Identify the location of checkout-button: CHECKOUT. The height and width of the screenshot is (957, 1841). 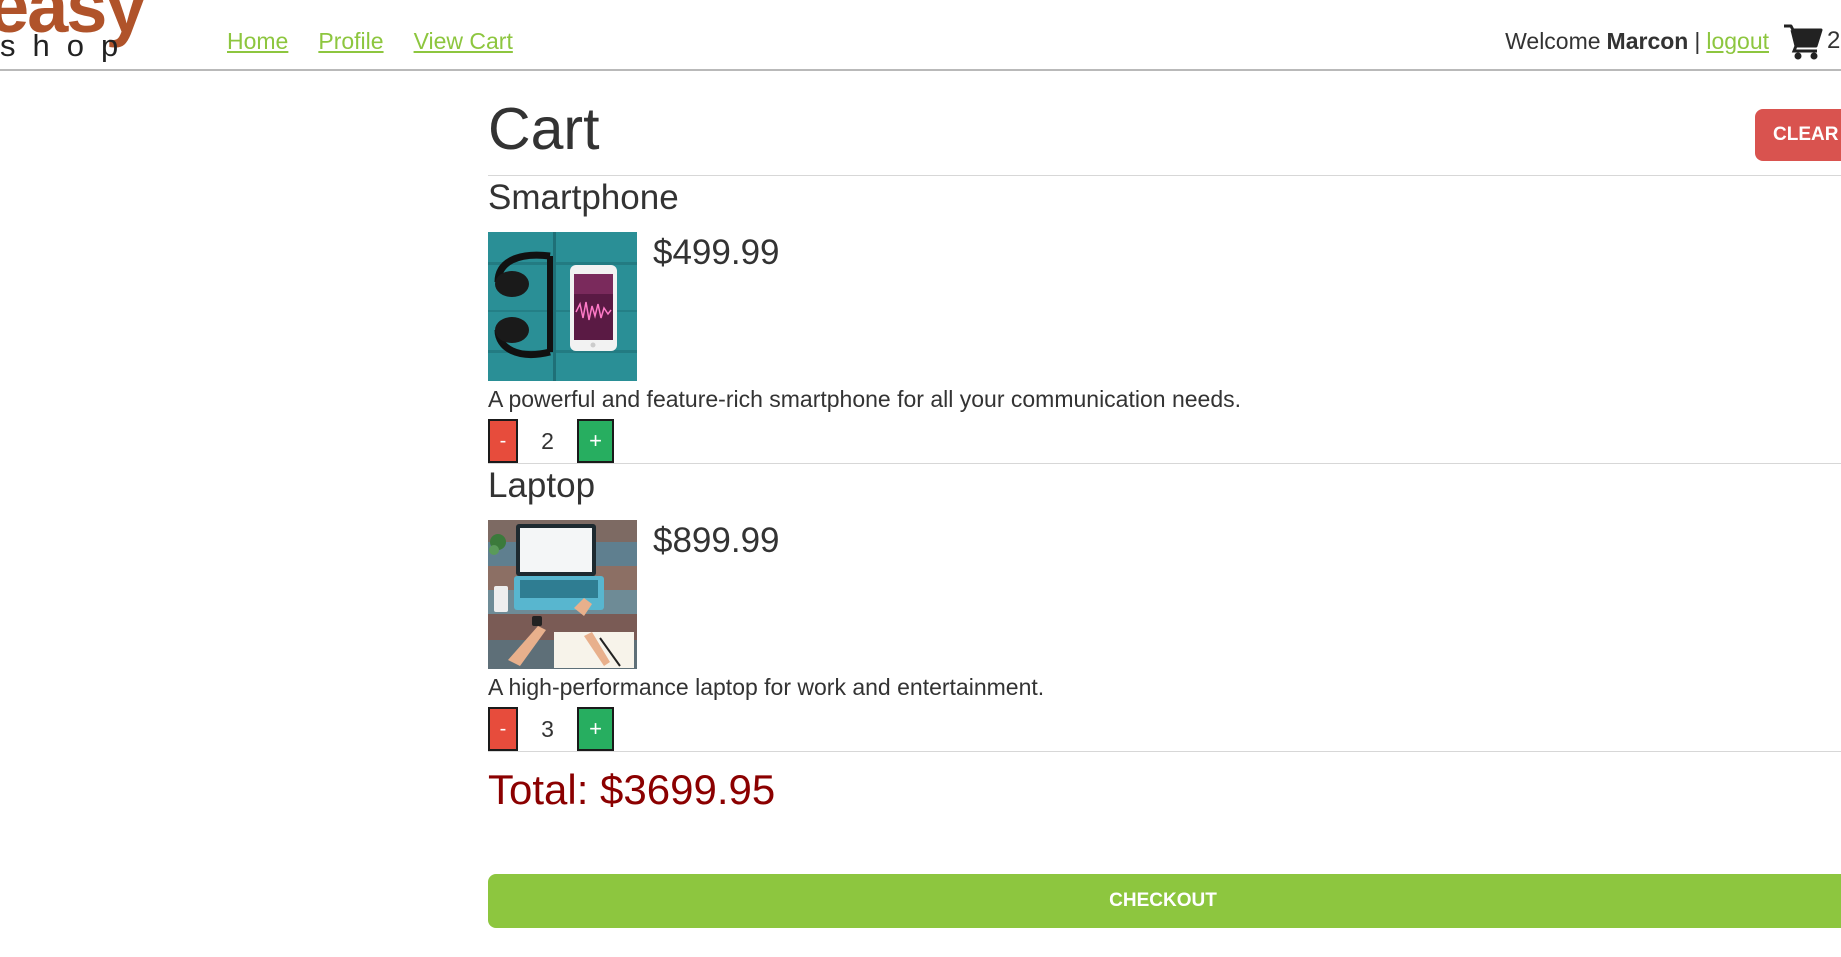
(1164, 901).